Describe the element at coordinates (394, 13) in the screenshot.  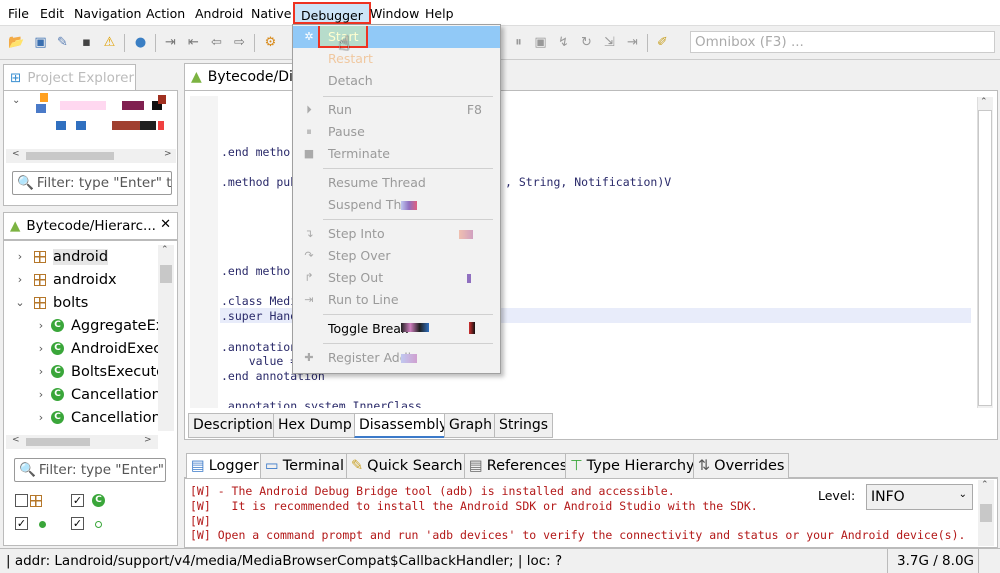
I see `menu-window: Window` at that location.